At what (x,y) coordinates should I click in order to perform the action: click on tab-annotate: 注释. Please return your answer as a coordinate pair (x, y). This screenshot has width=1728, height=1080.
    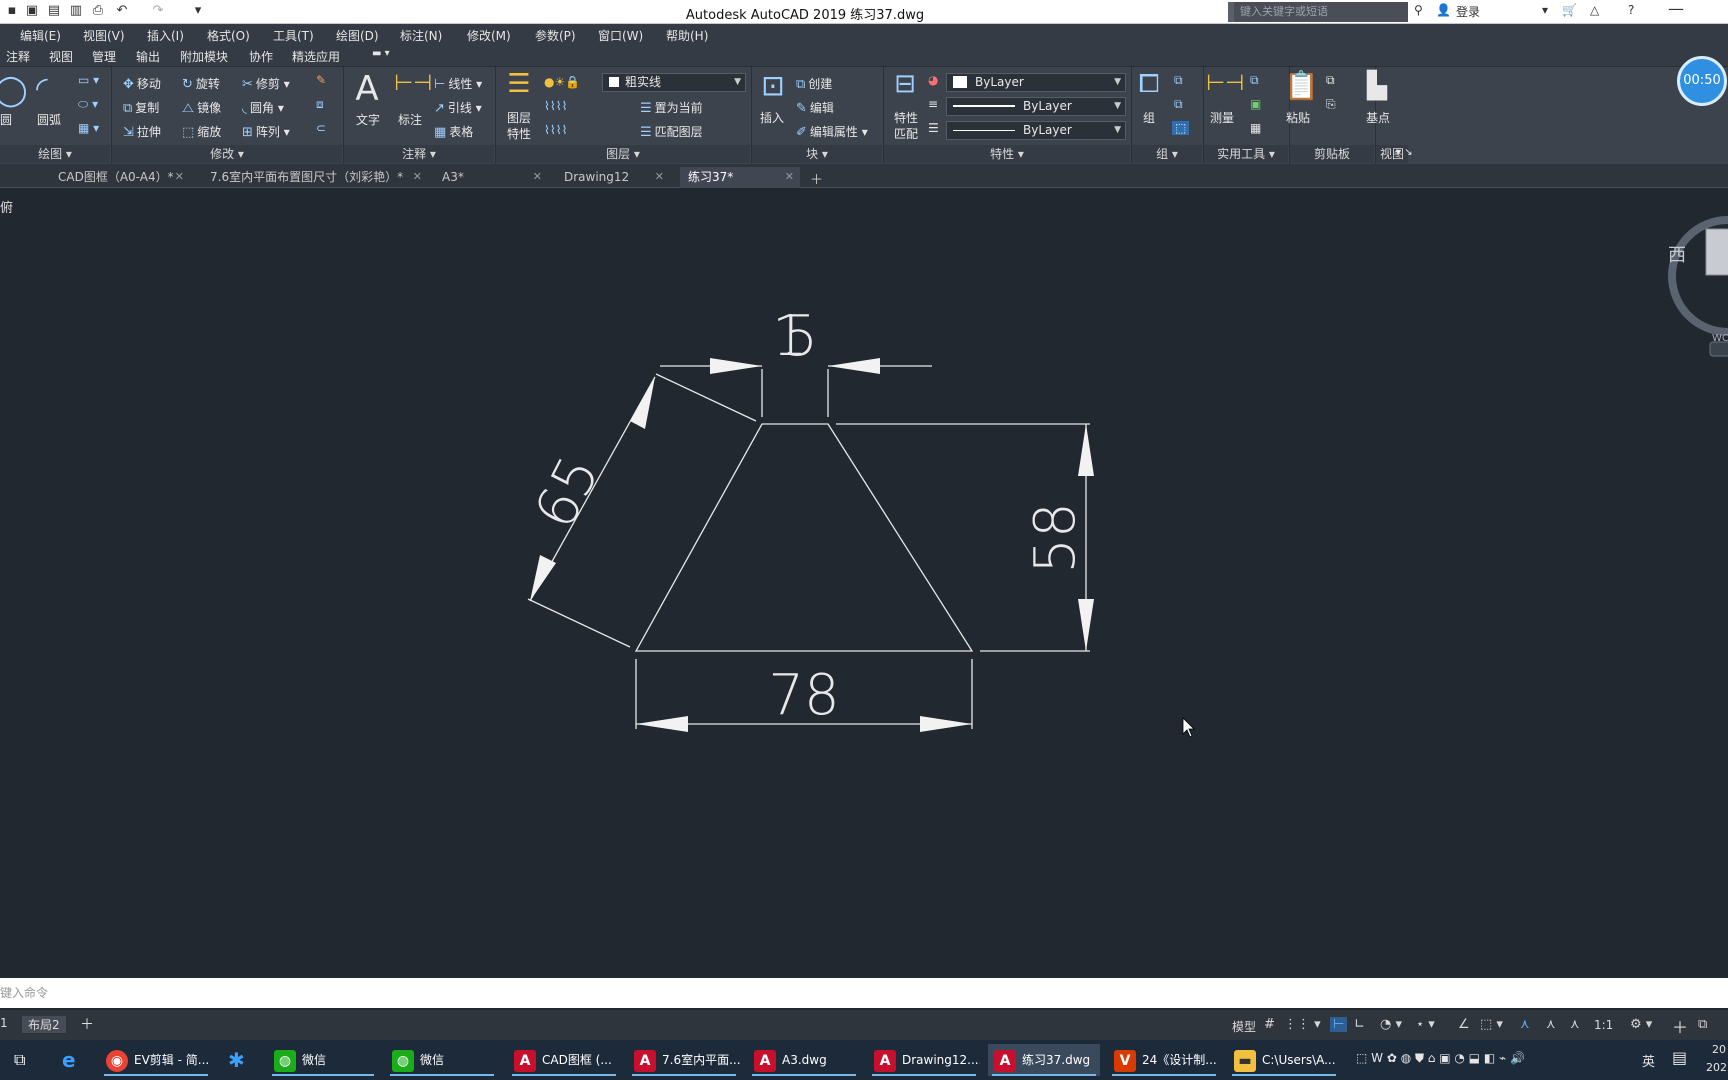
    Looking at the image, I should click on (18, 56).